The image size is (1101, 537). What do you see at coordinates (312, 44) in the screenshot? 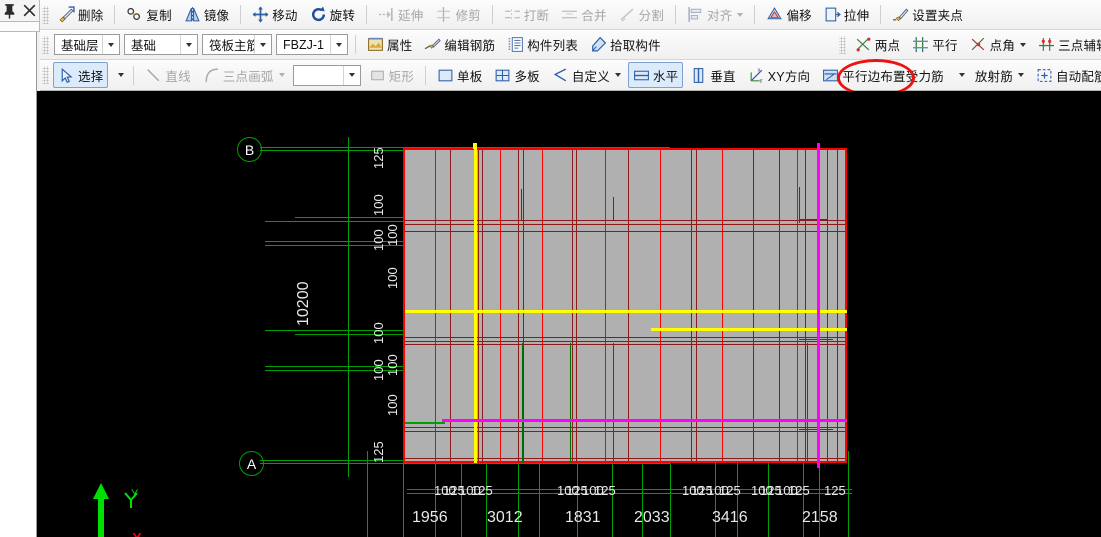
I see `component-name-combo: FBZJ-1` at bounding box center [312, 44].